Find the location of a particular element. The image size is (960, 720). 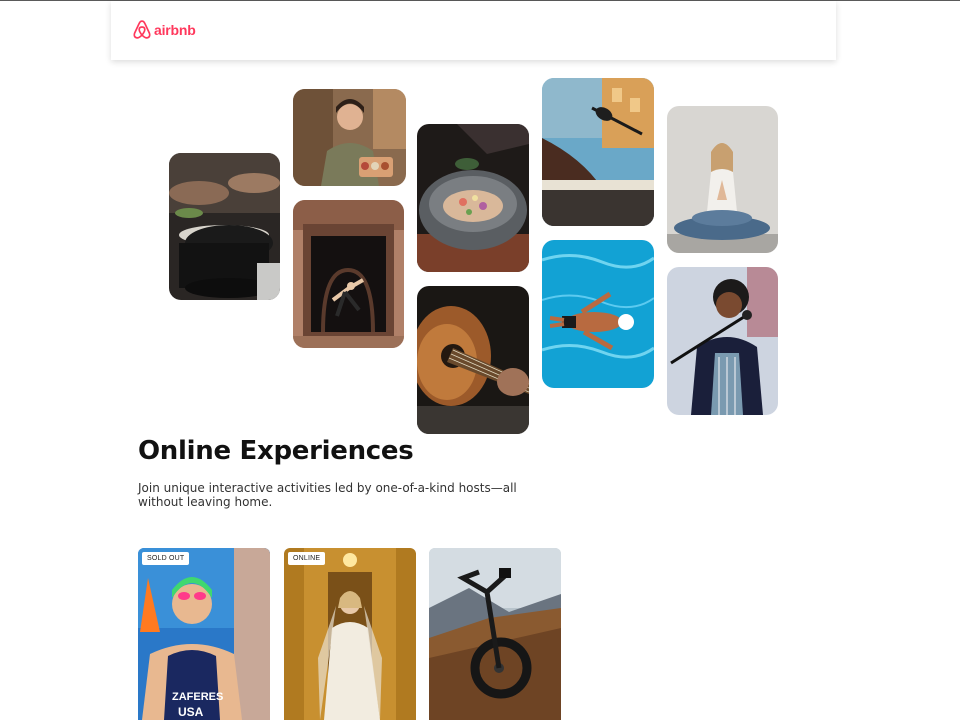

bride-photo is located at coordinates (350, 634).